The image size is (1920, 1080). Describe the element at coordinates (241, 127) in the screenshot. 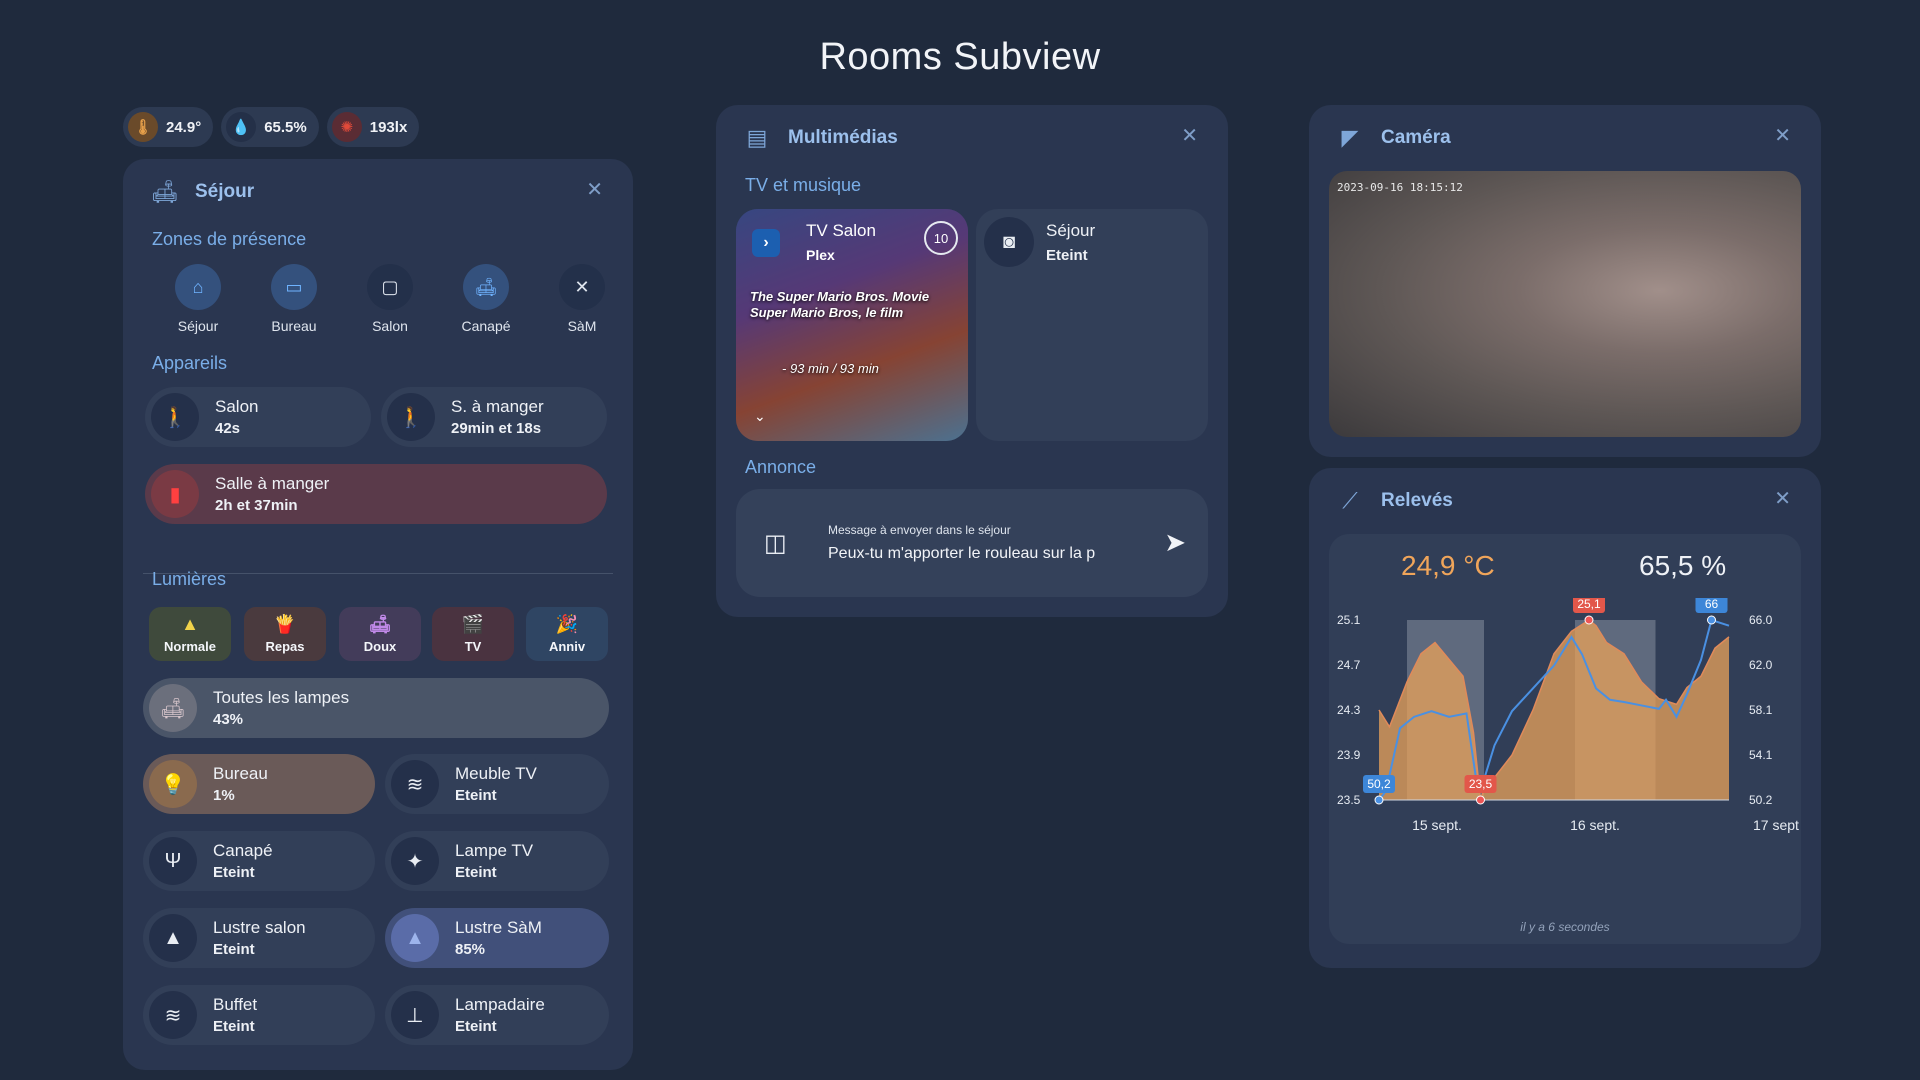

I see `humidity-icon: 💧` at that location.